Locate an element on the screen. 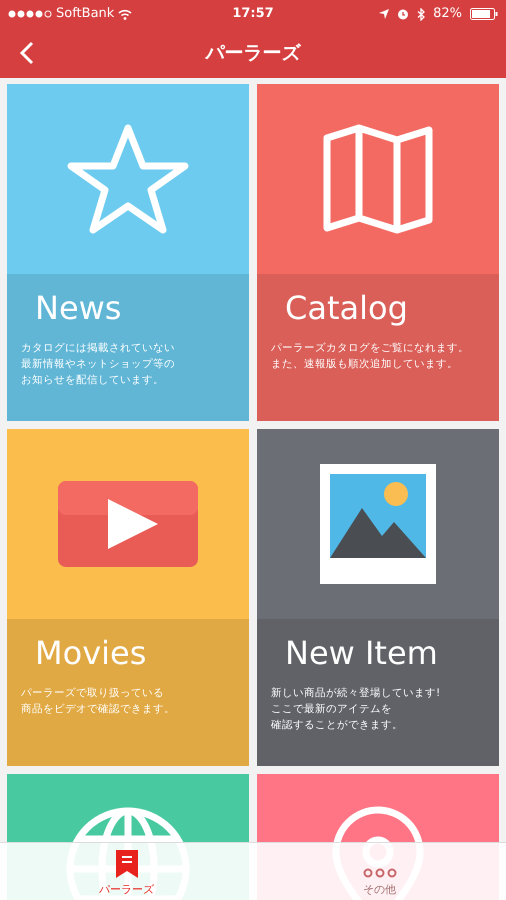 The height and width of the screenshot is (900, 506). tab-bar-item: その他 is located at coordinates (379, 871).